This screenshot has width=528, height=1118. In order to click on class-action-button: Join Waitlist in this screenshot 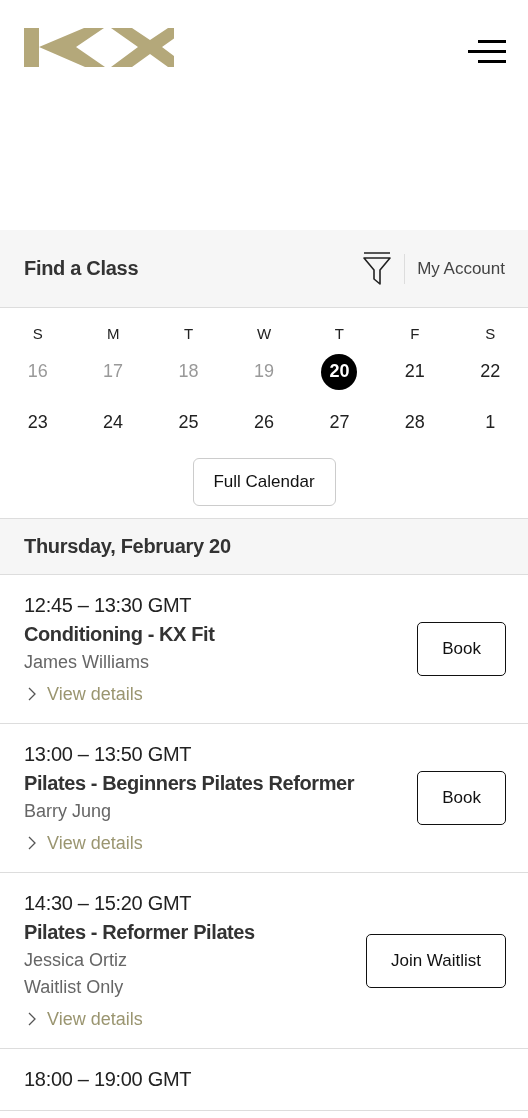, I will do `click(435, 960)`.